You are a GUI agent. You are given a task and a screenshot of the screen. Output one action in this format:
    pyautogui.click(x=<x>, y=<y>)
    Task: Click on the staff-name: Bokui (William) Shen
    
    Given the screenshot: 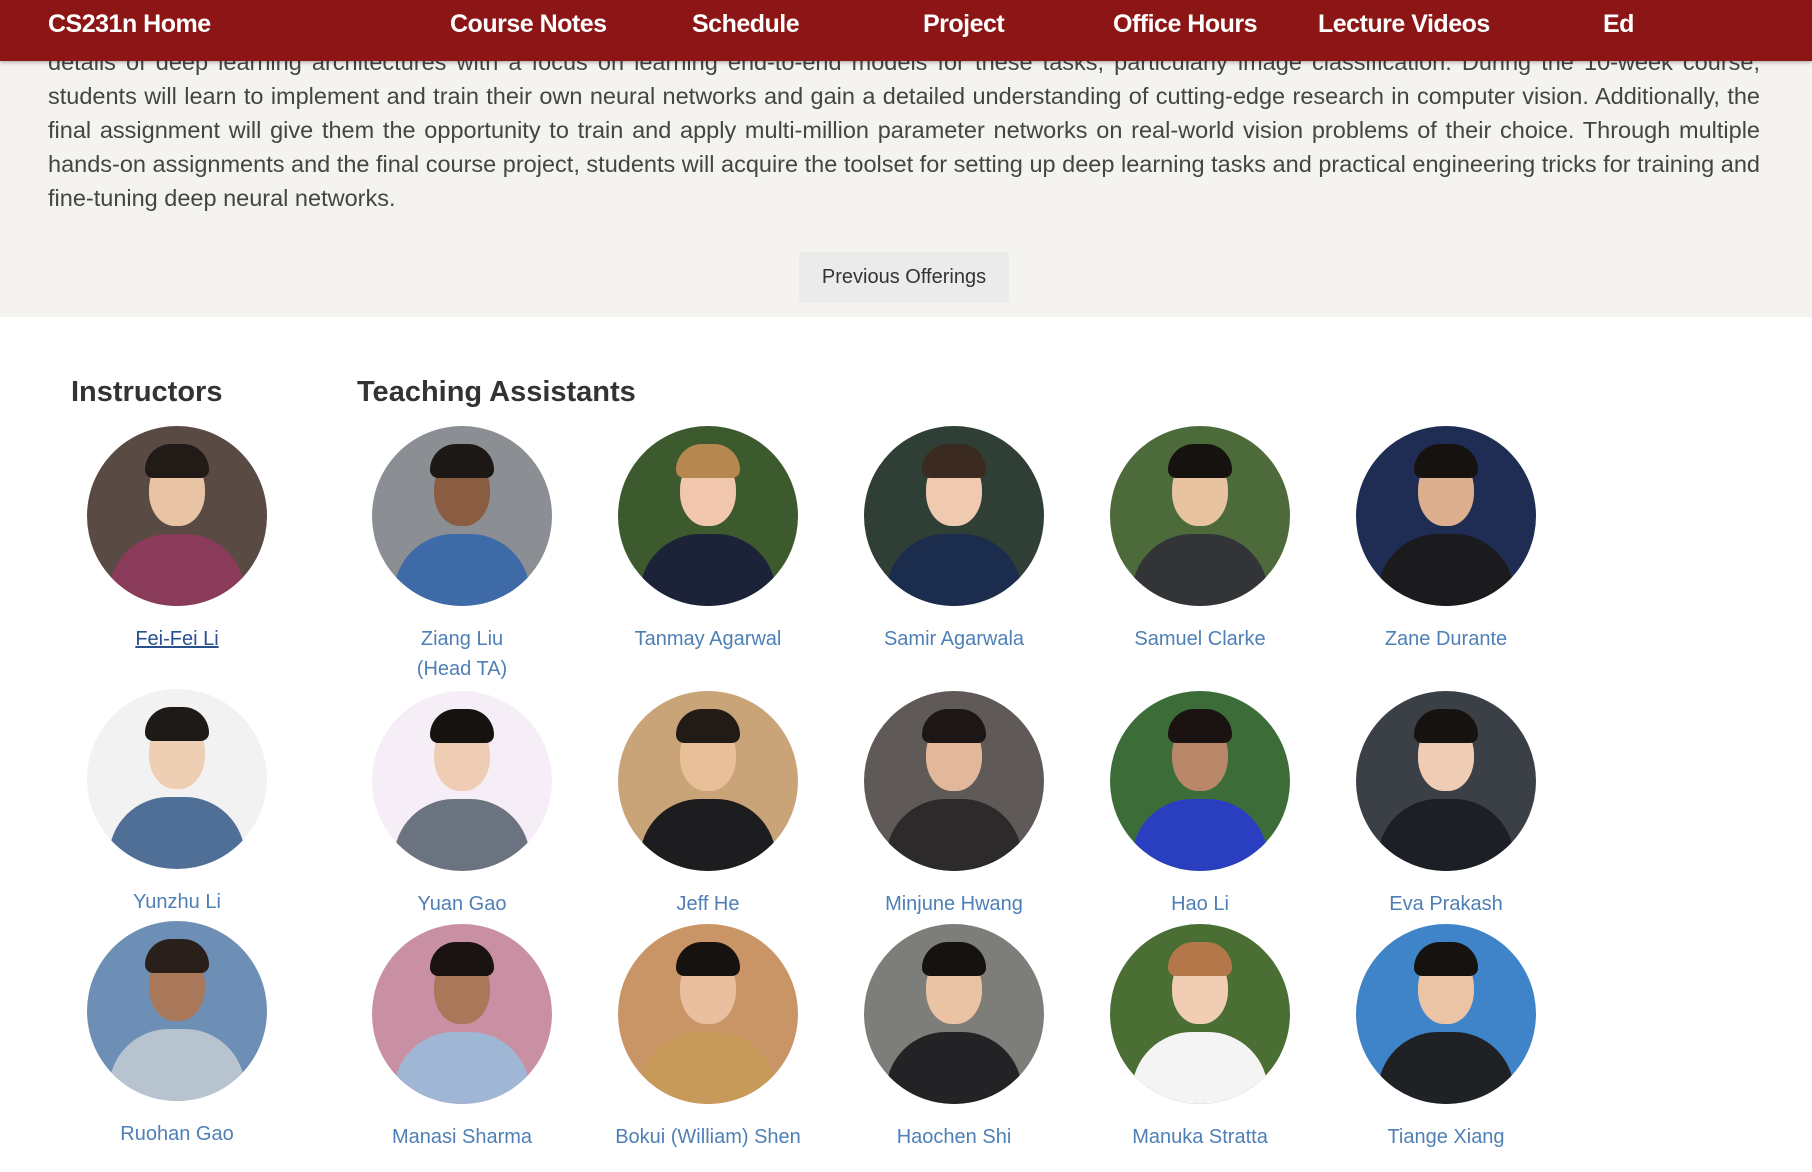 What is the action you would take?
    pyautogui.click(x=708, y=1137)
    